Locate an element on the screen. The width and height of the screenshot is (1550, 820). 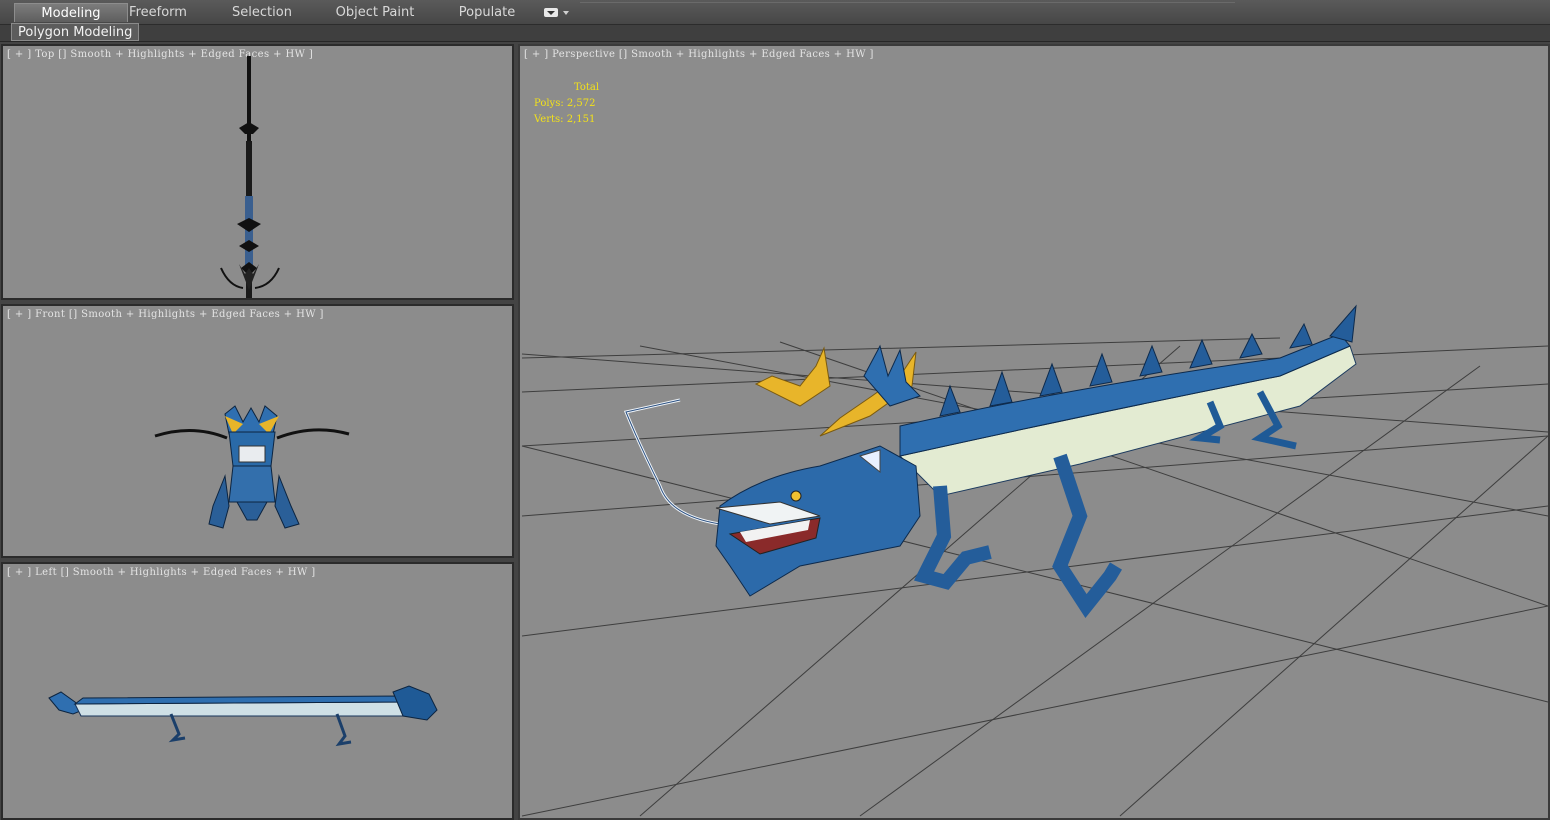
dropdown-menu-icon is located at coordinates (551, 12).